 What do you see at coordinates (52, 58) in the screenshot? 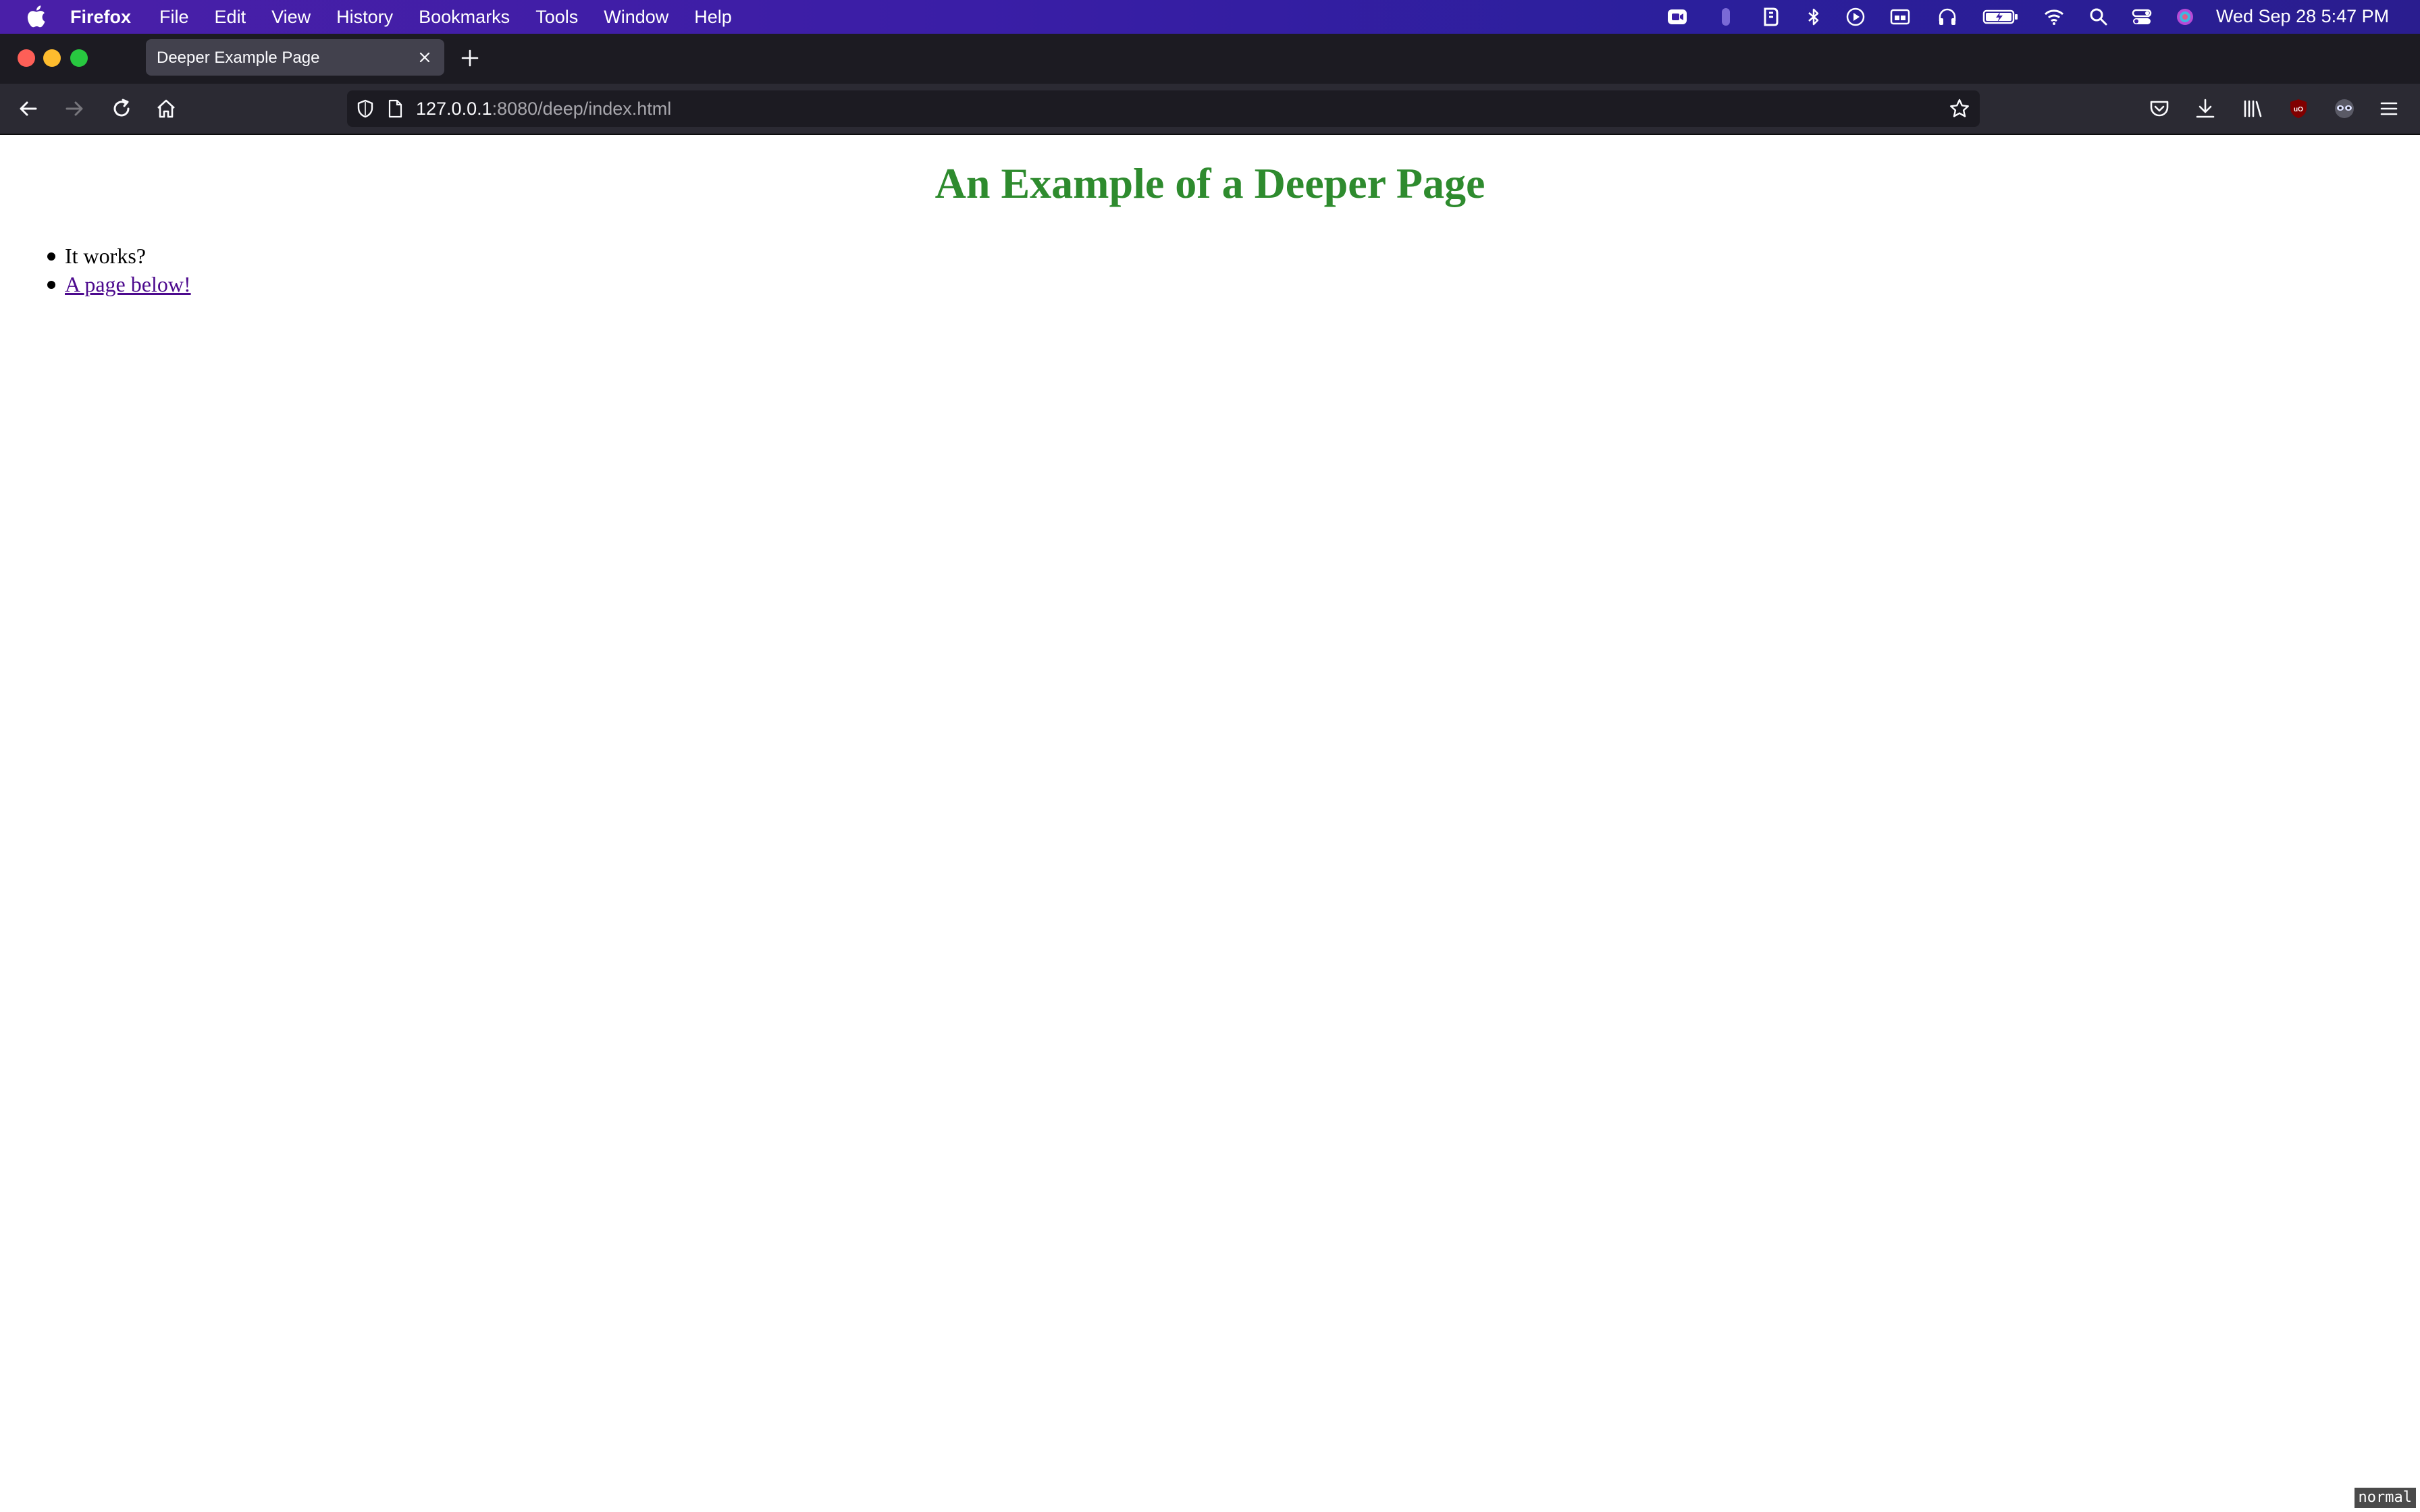
I see `window-minimize-button` at bounding box center [52, 58].